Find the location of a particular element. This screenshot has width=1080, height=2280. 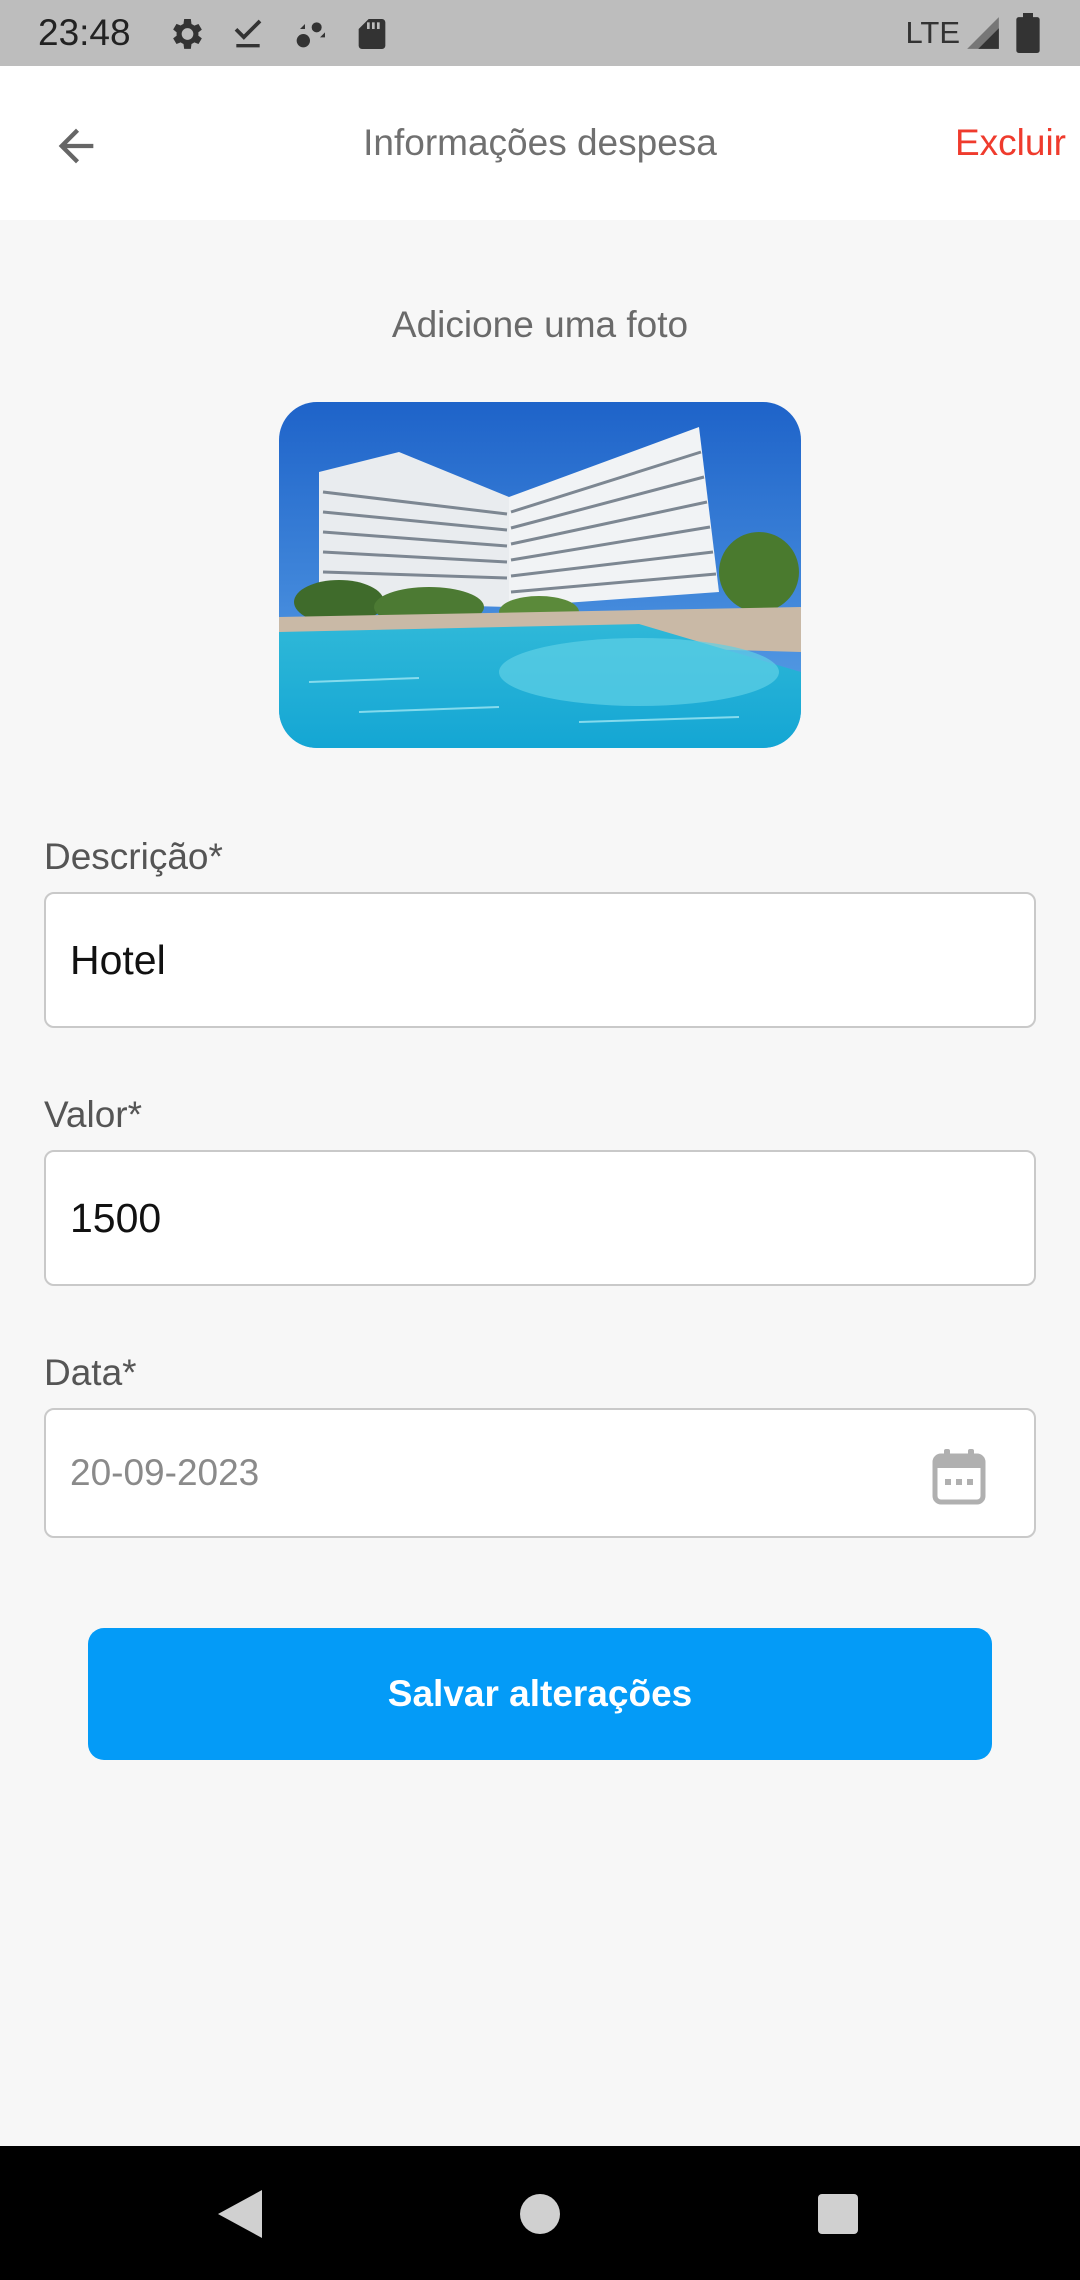

status-bar: 23:48 LTE is located at coordinates (540, 33).